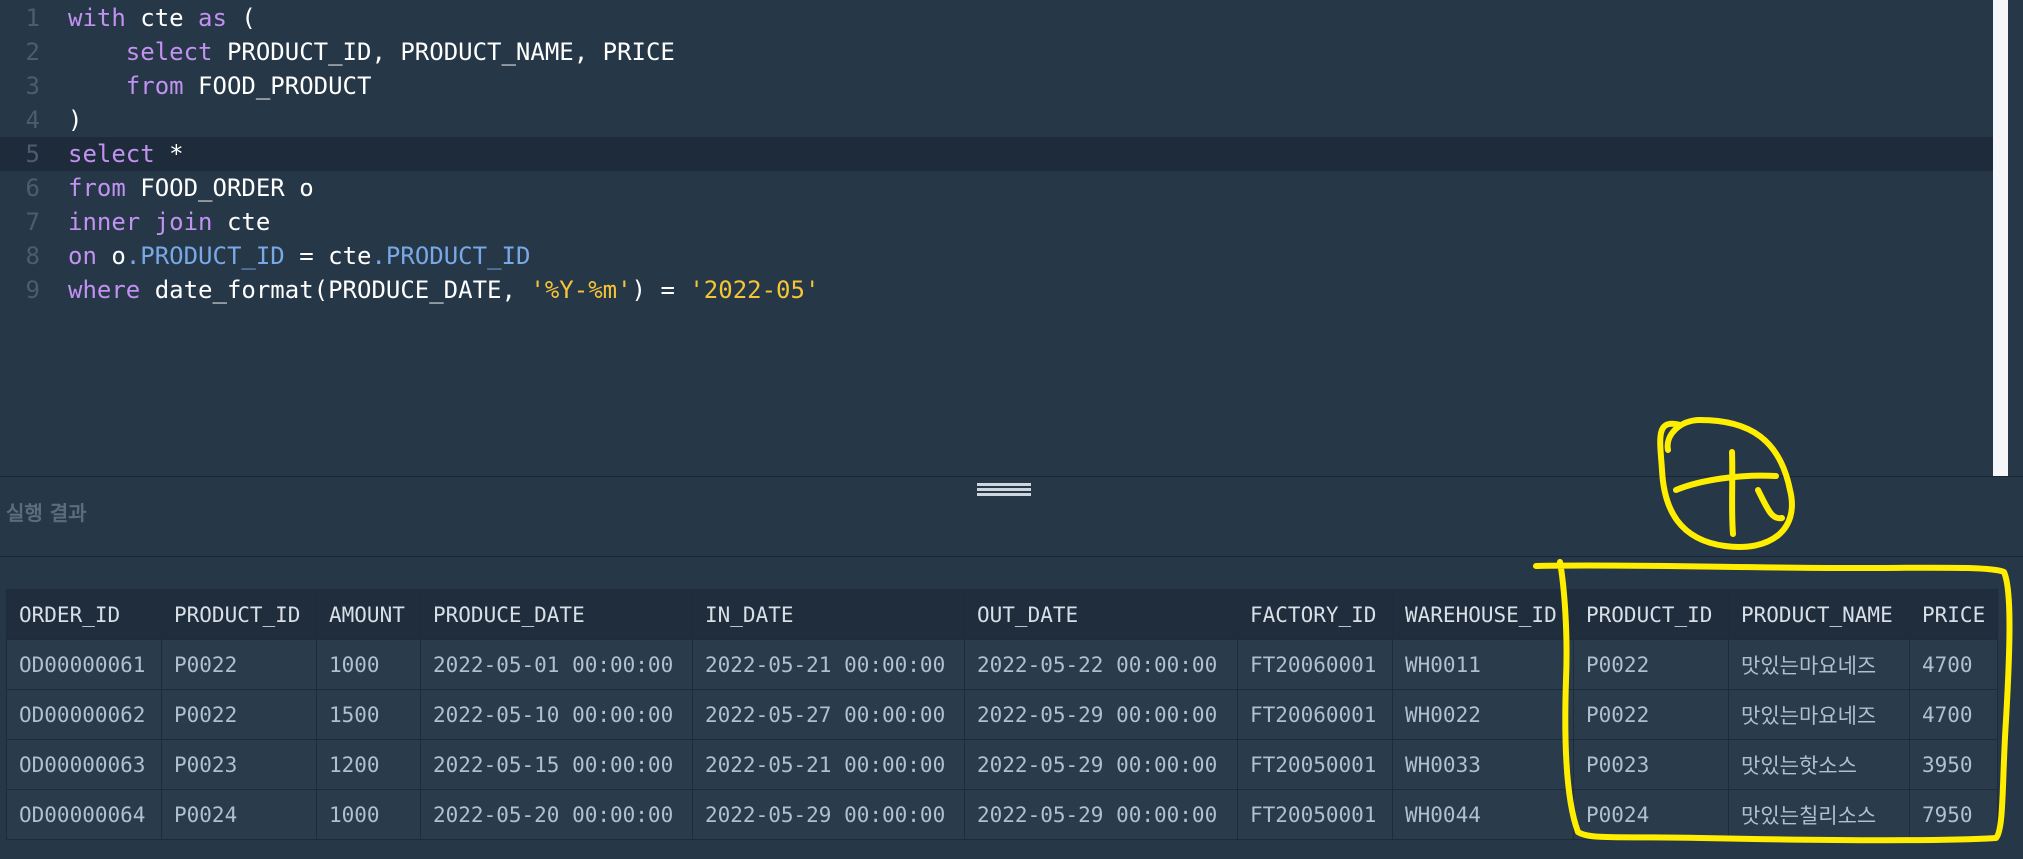  Describe the element at coordinates (1953, 714) in the screenshot. I see `table-cell: 4700` at that location.